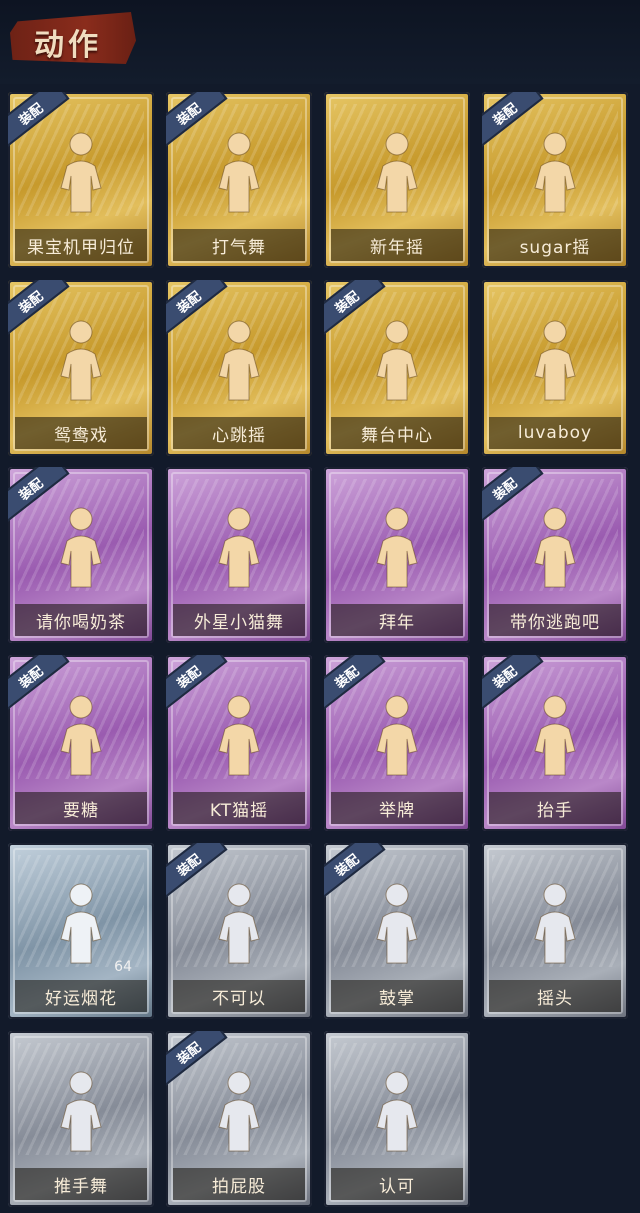 The width and height of the screenshot is (640, 1213). Describe the element at coordinates (555, 247) in the screenshot. I see `action-name: sugar摇` at that location.